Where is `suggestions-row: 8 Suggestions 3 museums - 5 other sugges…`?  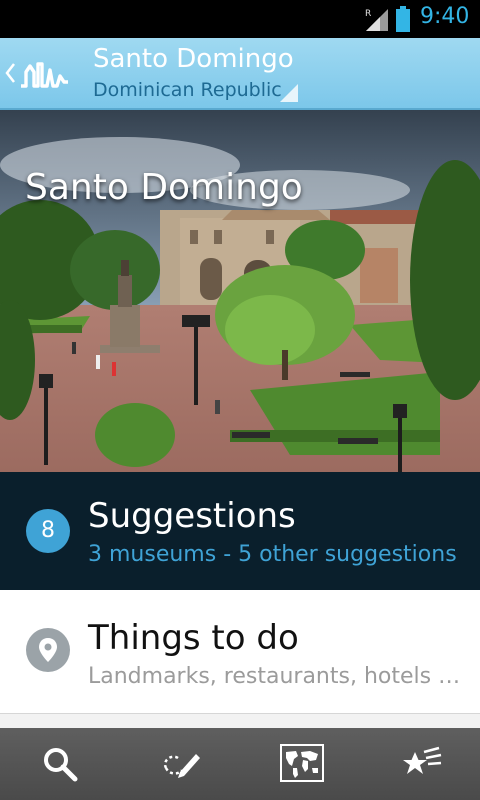
suggestions-row: 8 Suggestions 3 museums - 5 other sugges… is located at coordinates (240, 531).